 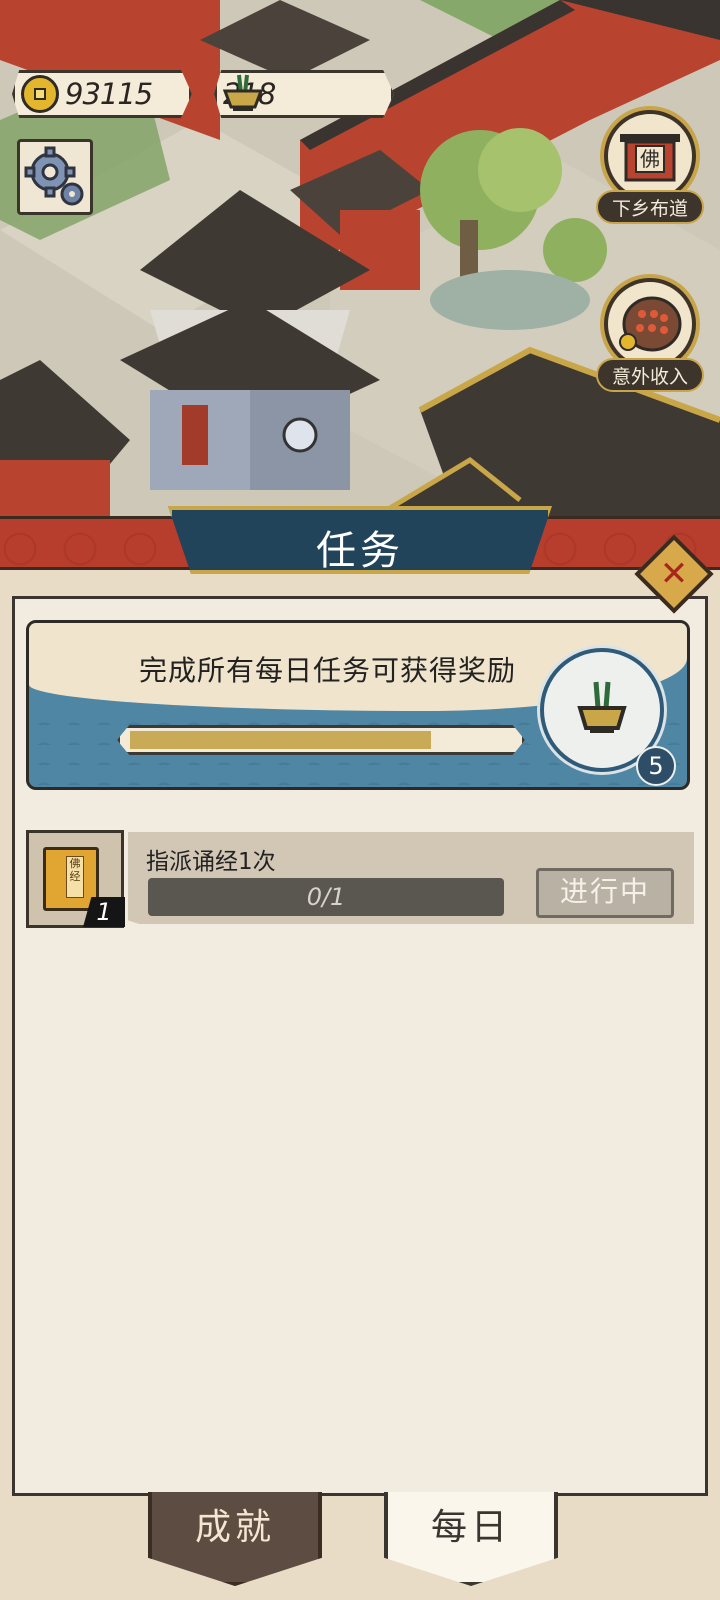 I want to click on xiaxiang-button: 佛 下乡布道, so click(x=650, y=172).